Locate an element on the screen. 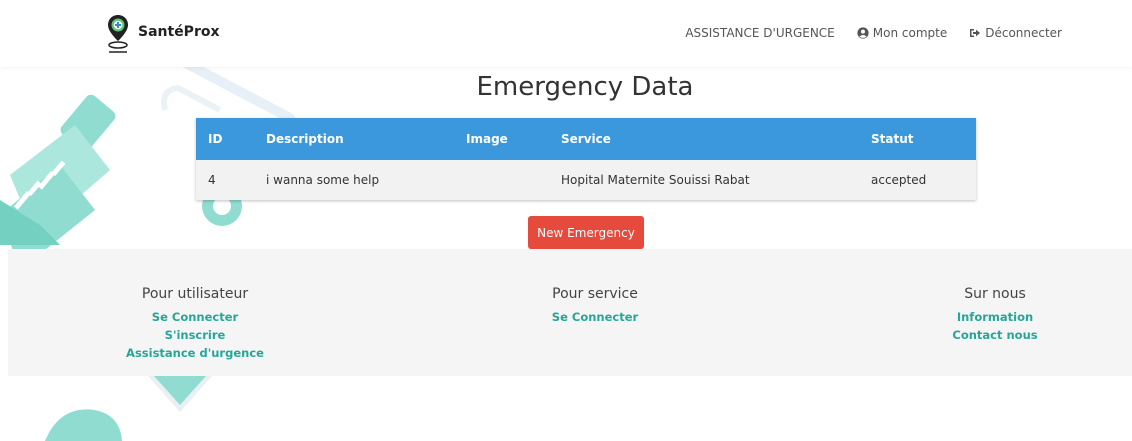 This screenshot has width=1132, height=441. location-pin-logo-icon is located at coordinates (118, 34).